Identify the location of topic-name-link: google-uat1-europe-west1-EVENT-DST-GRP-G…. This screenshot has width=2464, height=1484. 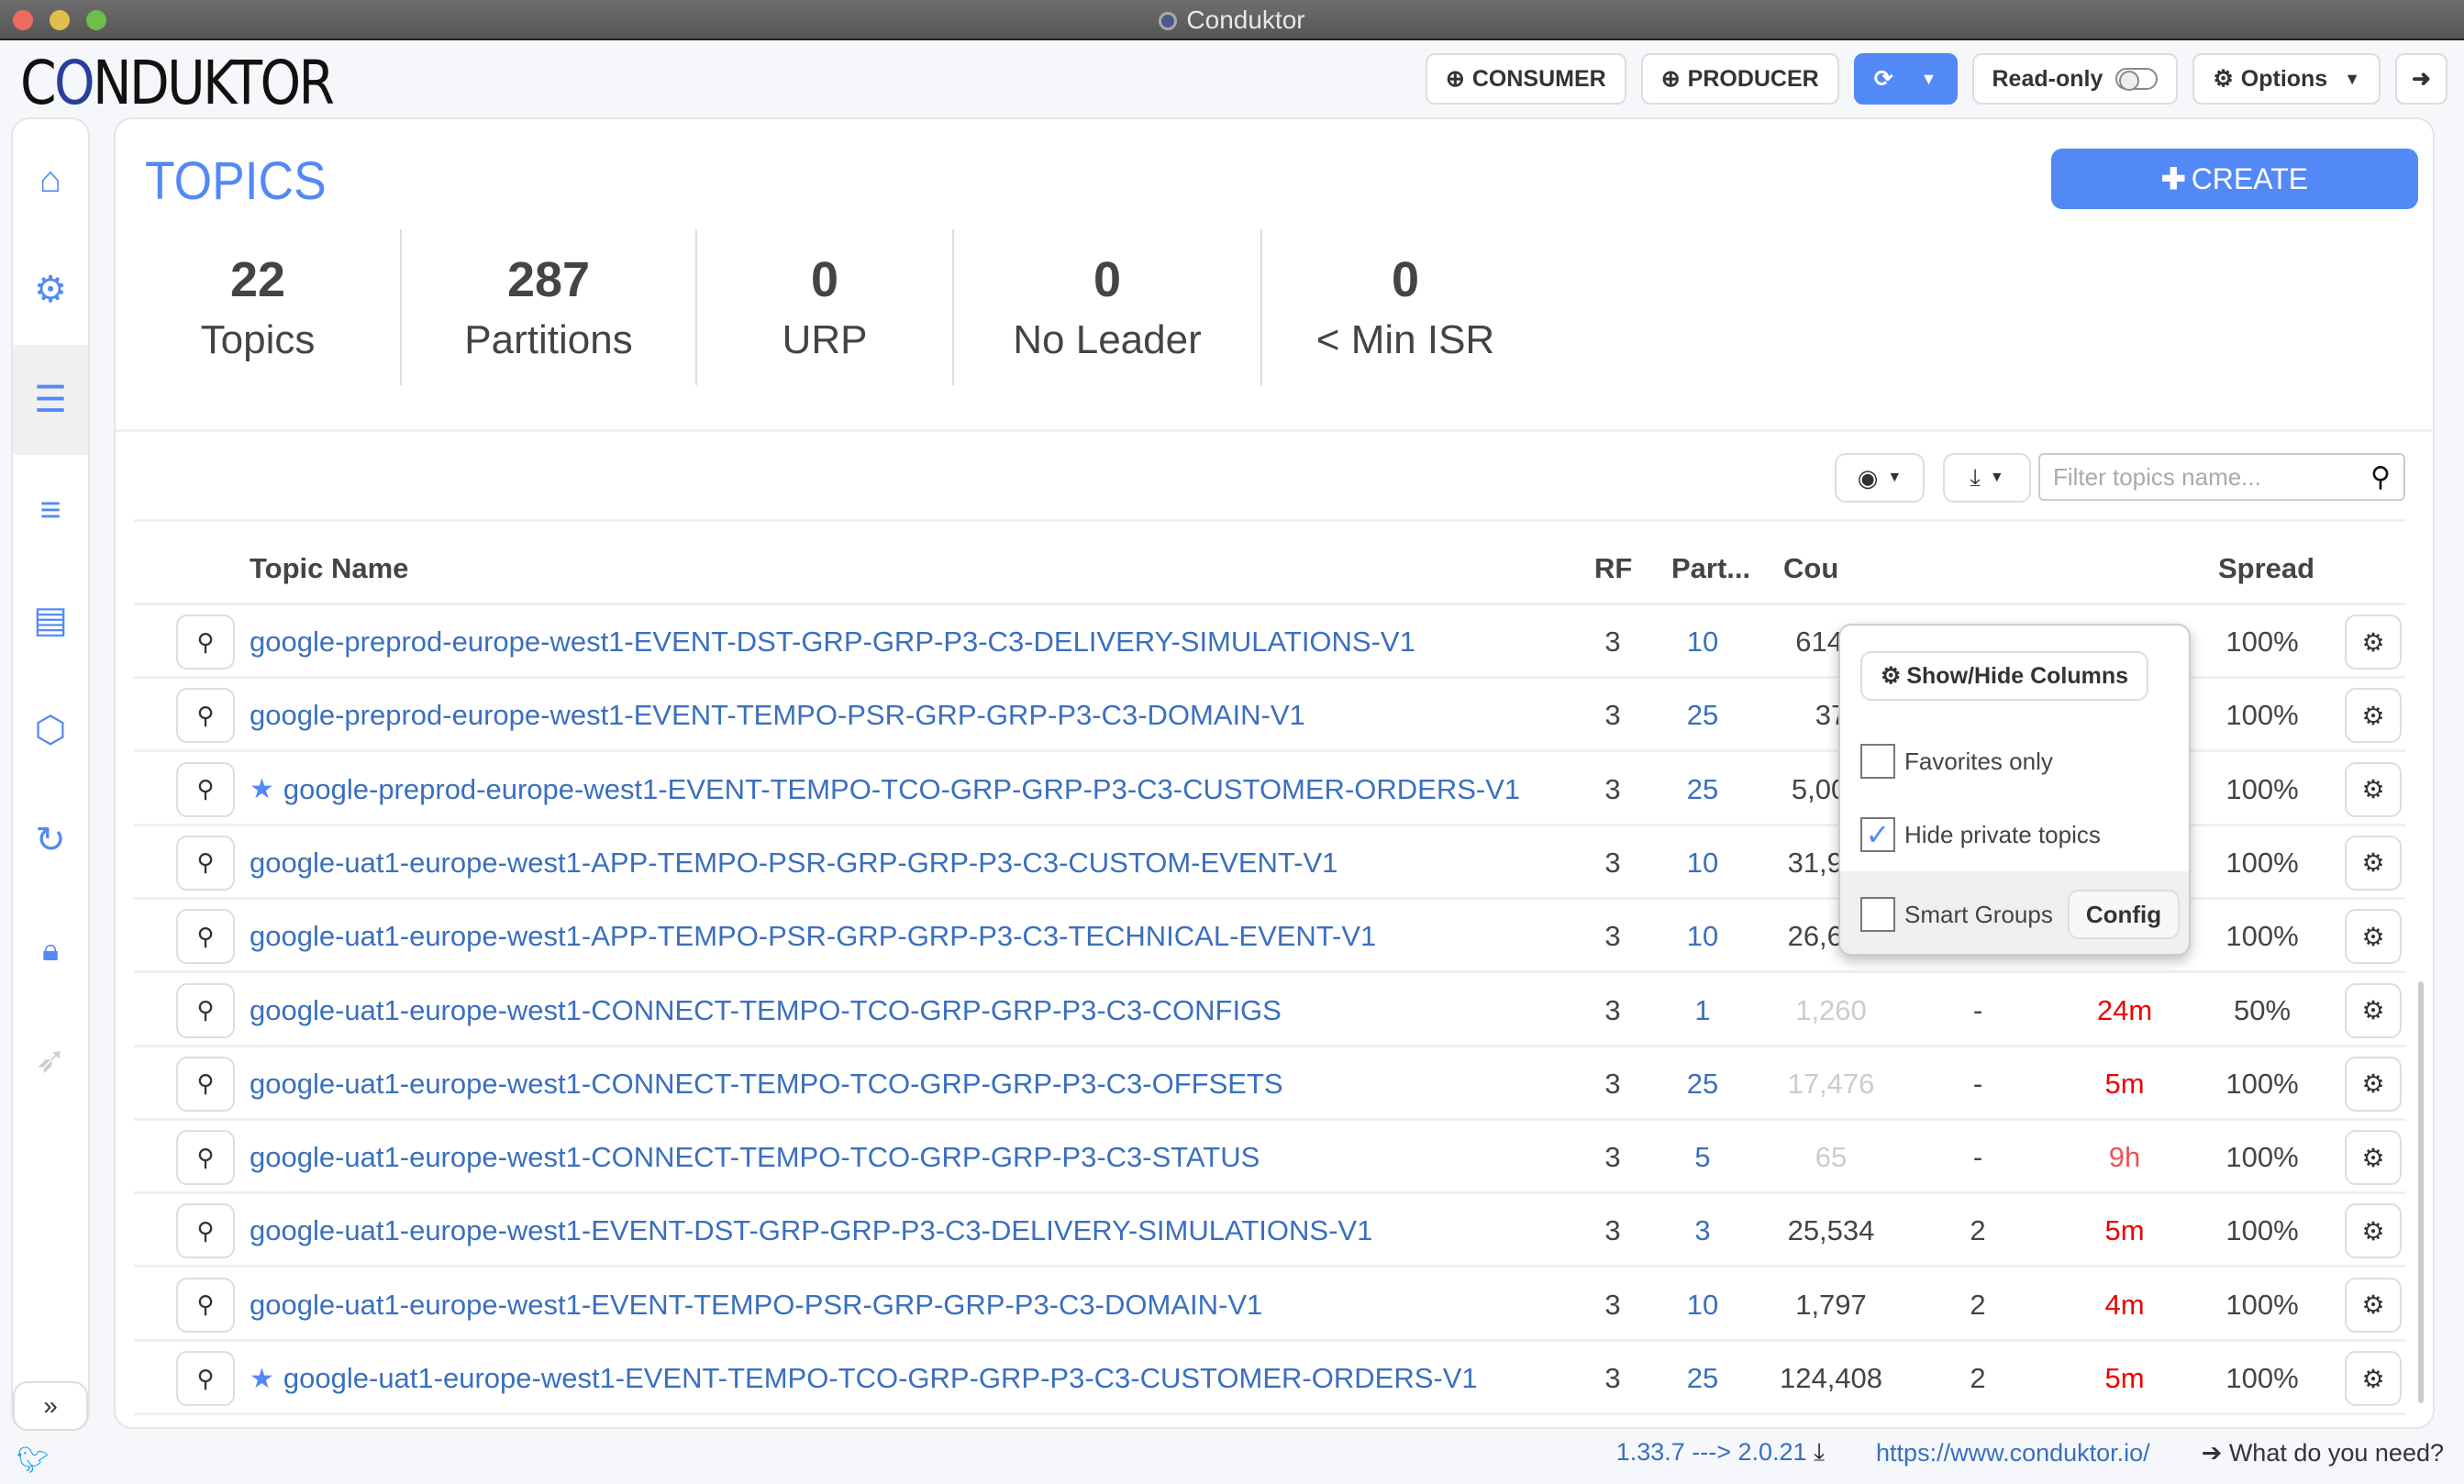
(811, 1231).